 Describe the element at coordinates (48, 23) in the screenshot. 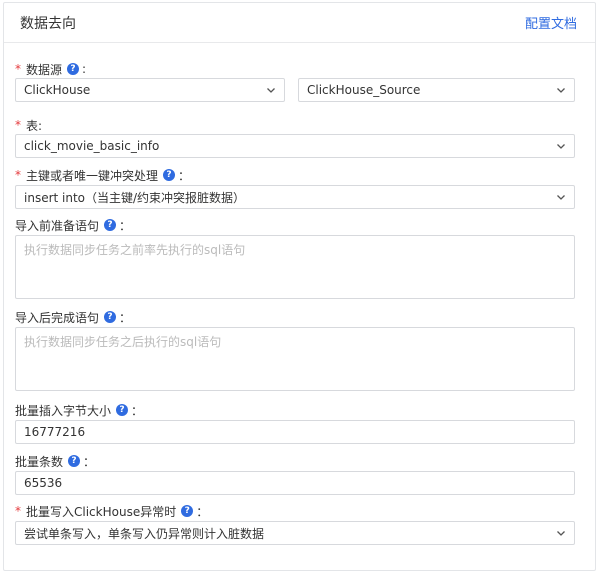

I see `panel-title: 数据去向` at that location.